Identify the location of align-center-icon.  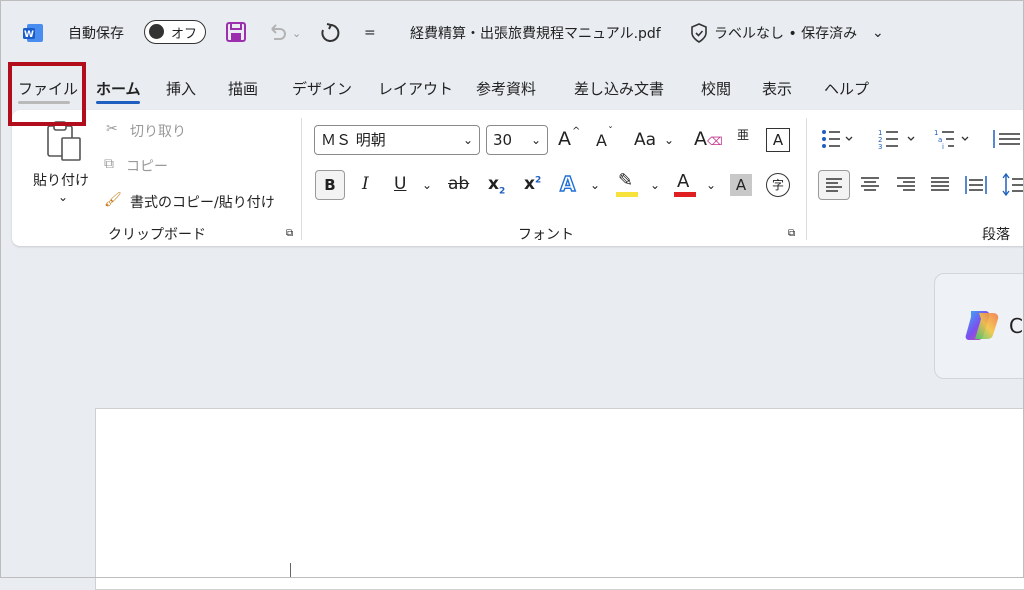
(870, 185).